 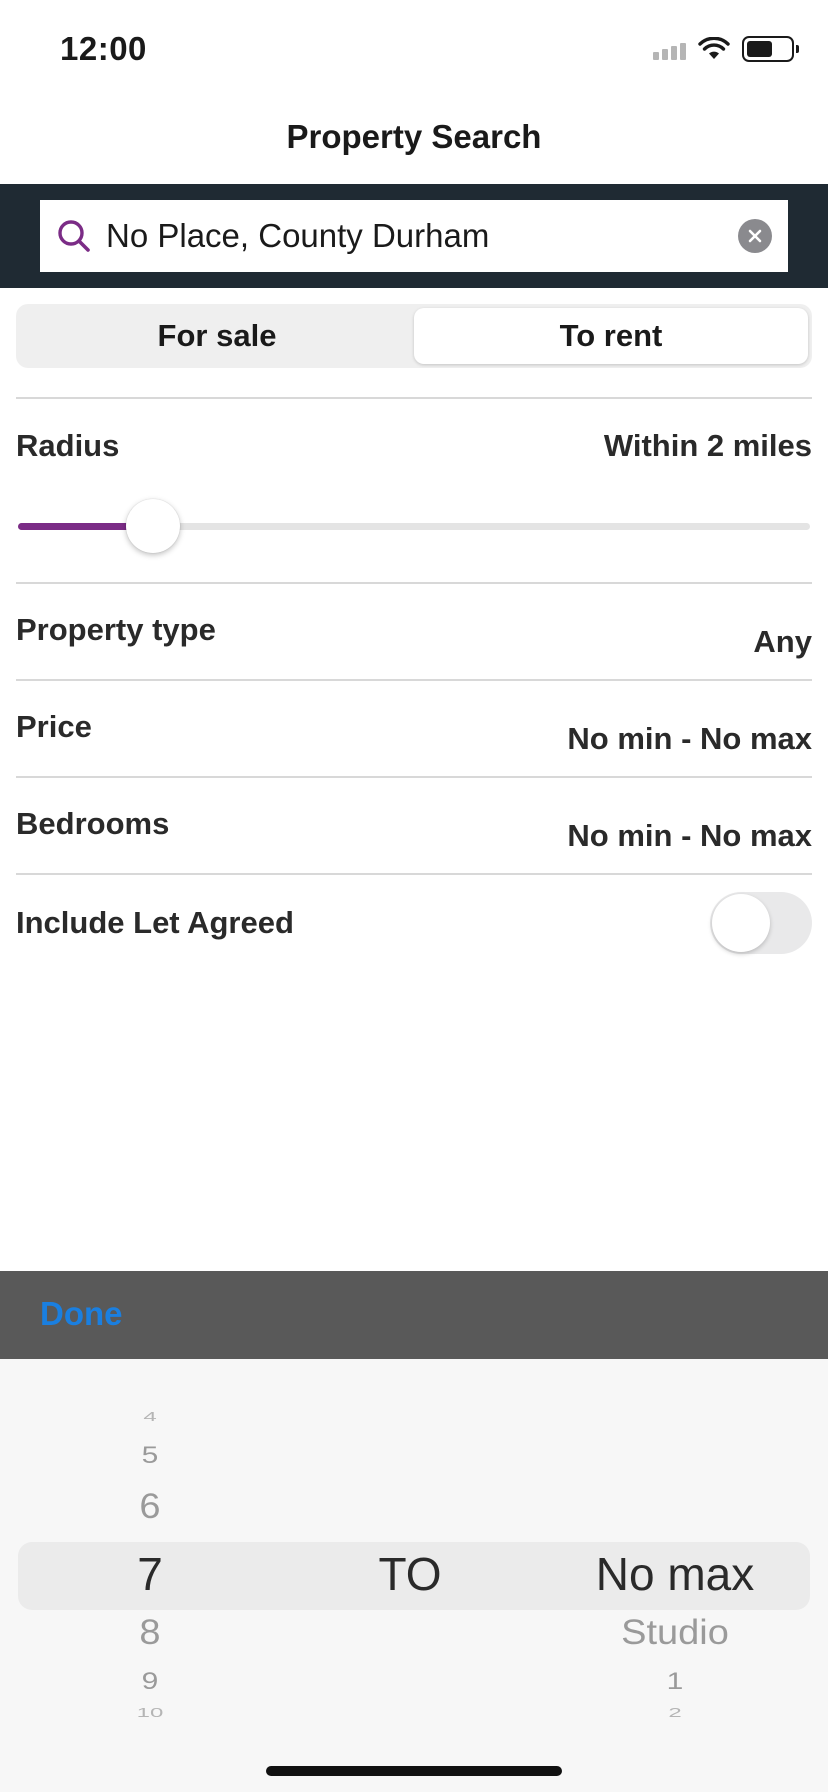 What do you see at coordinates (150, 1634) in the screenshot?
I see `picker-min-option: 8` at bounding box center [150, 1634].